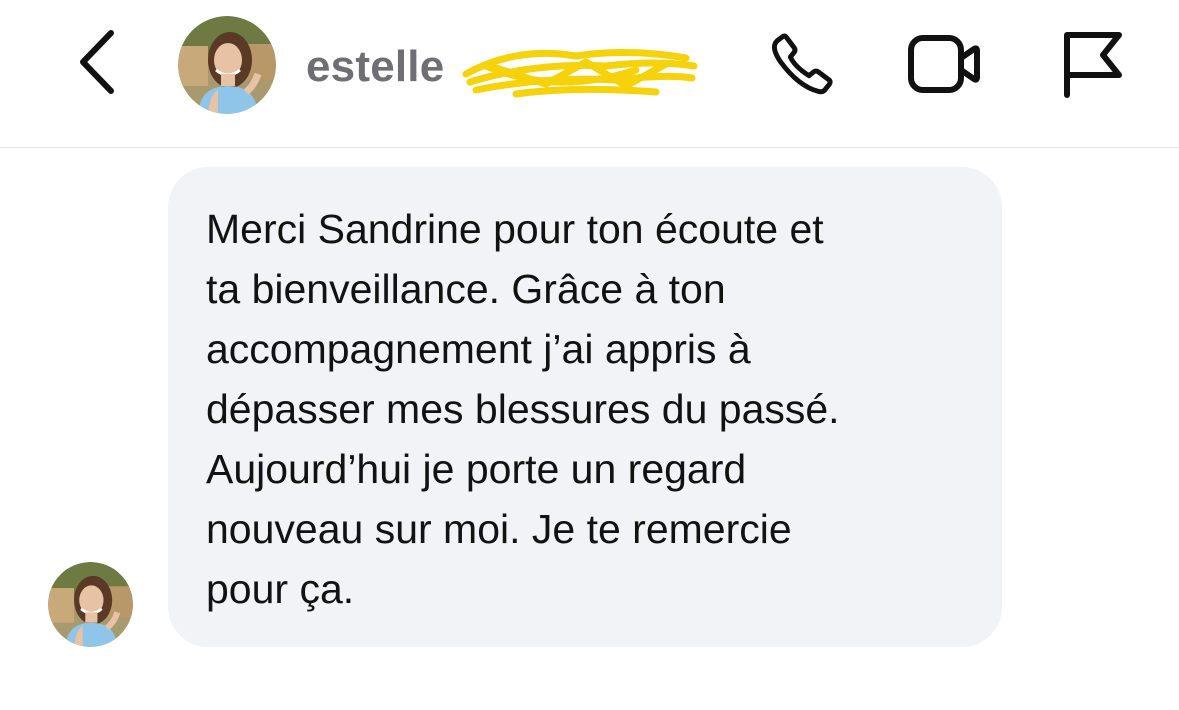 The image size is (1179, 710). I want to click on message-line: Merci Sandrine pour ton écoute et, so click(515, 229).